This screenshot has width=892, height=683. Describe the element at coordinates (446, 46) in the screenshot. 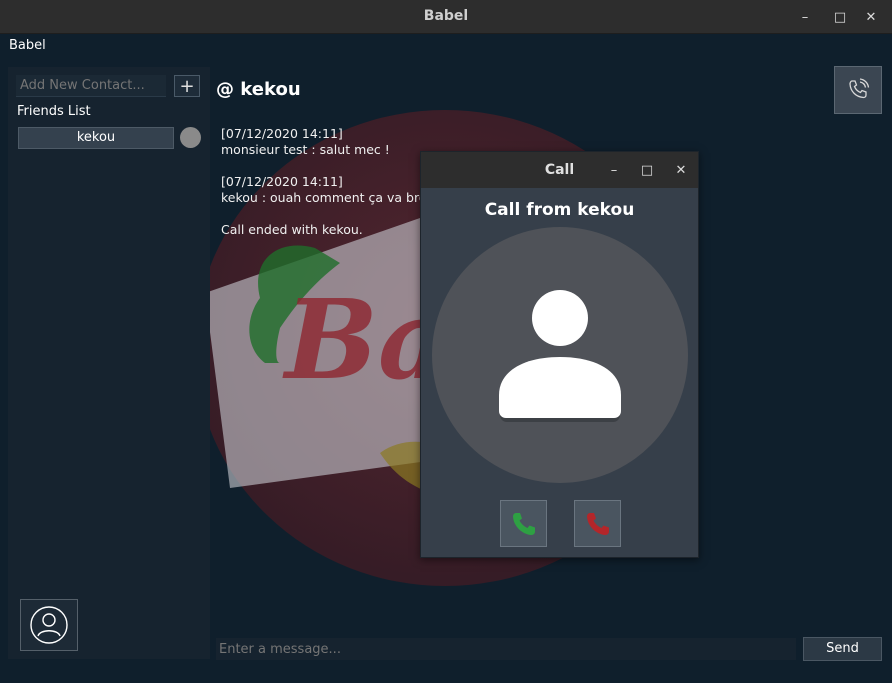

I see `menubar: Babel` at that location.